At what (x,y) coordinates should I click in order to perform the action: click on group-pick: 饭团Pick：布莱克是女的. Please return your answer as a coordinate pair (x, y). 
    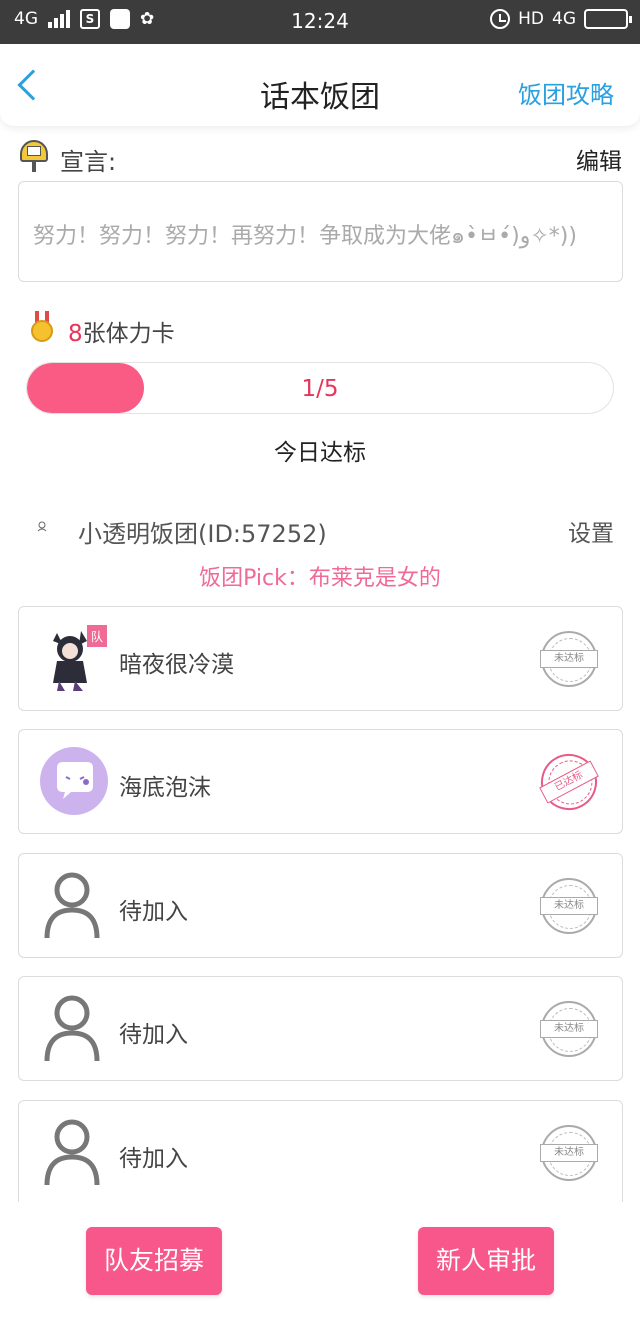
    Looking at the image, I should click on (320, 578).